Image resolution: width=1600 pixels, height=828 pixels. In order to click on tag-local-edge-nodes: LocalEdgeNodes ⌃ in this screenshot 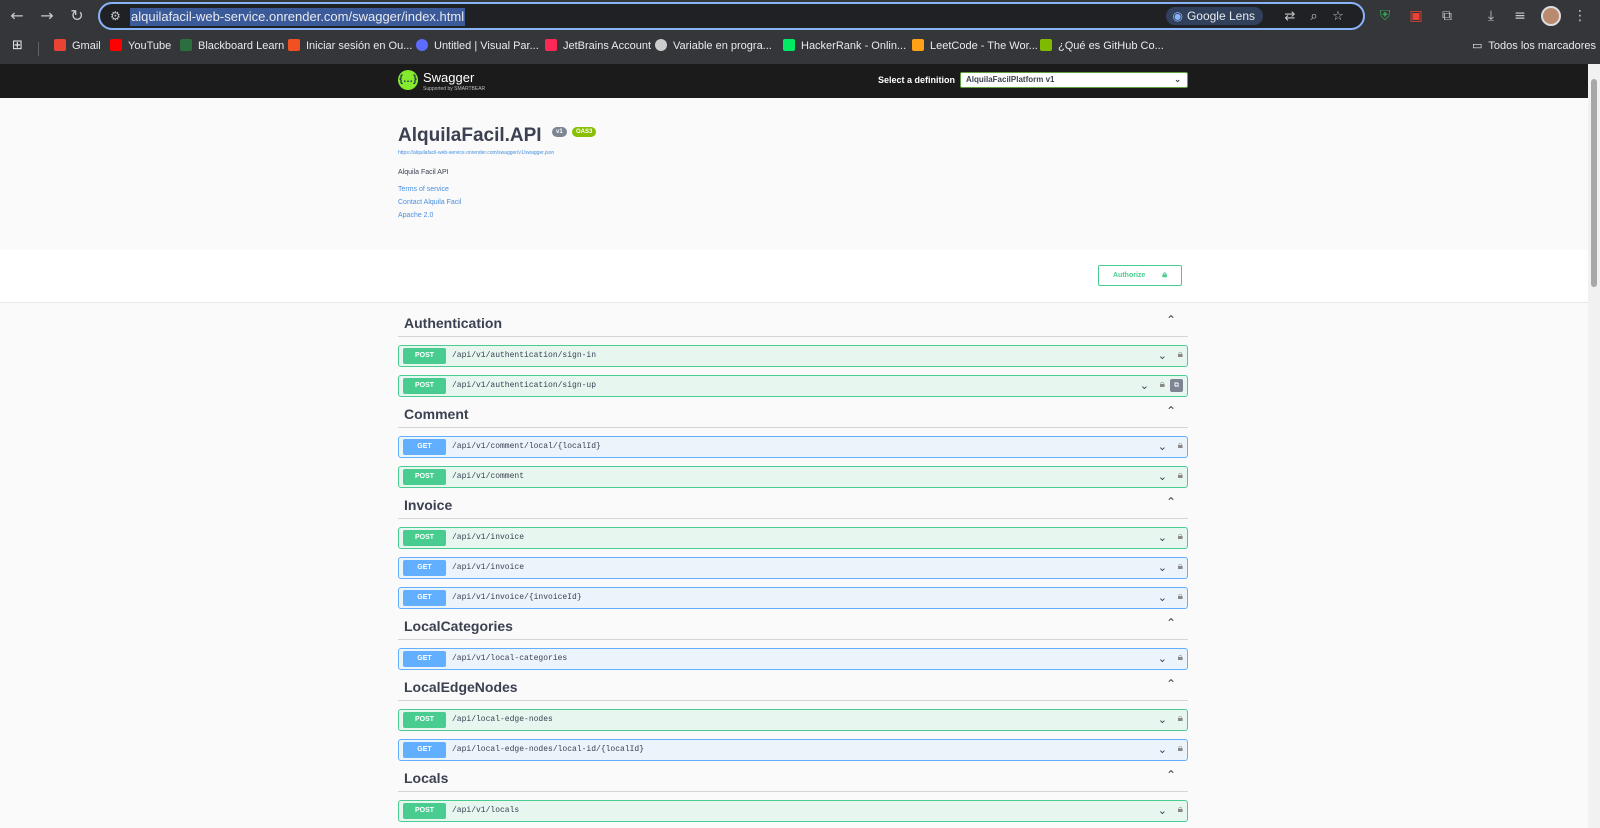, I will do `click(793, 686)`.